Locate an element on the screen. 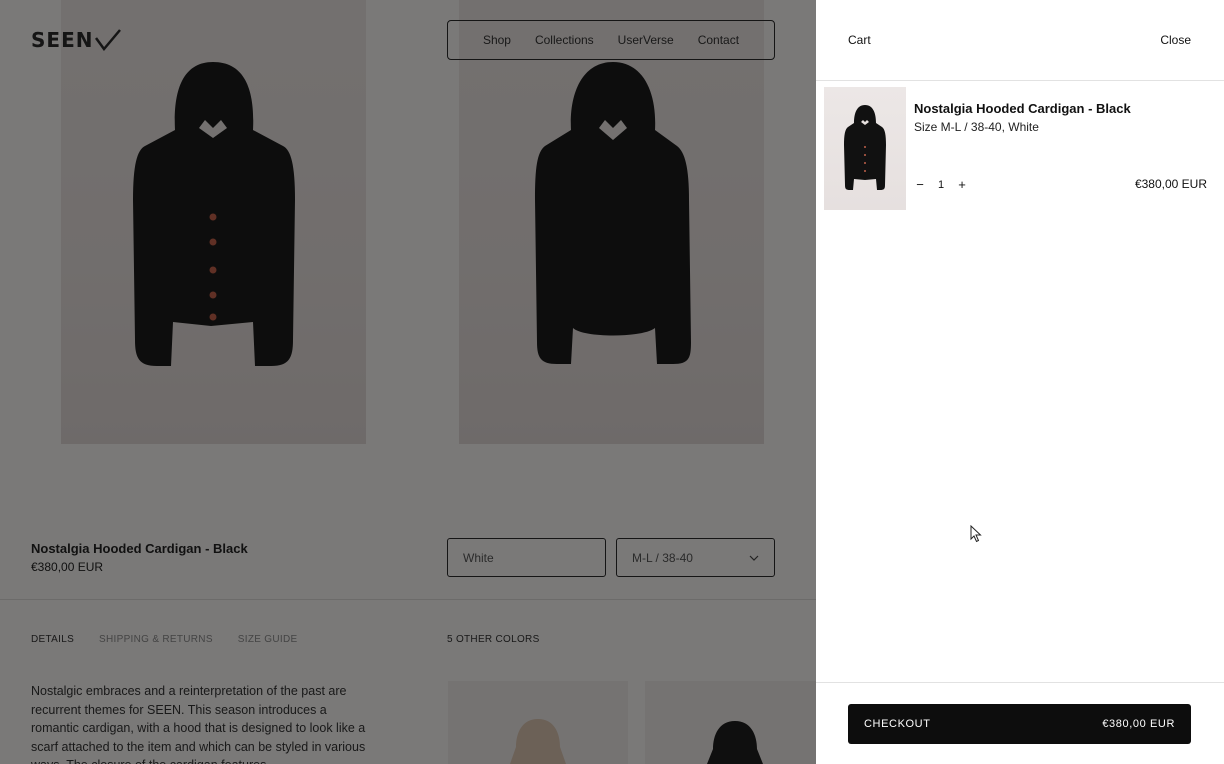 This screenshot has width=1224, height=764. cart-item-name: Nostalgia Hooded Cardigan - Black is located at coordinates (1022, 108).